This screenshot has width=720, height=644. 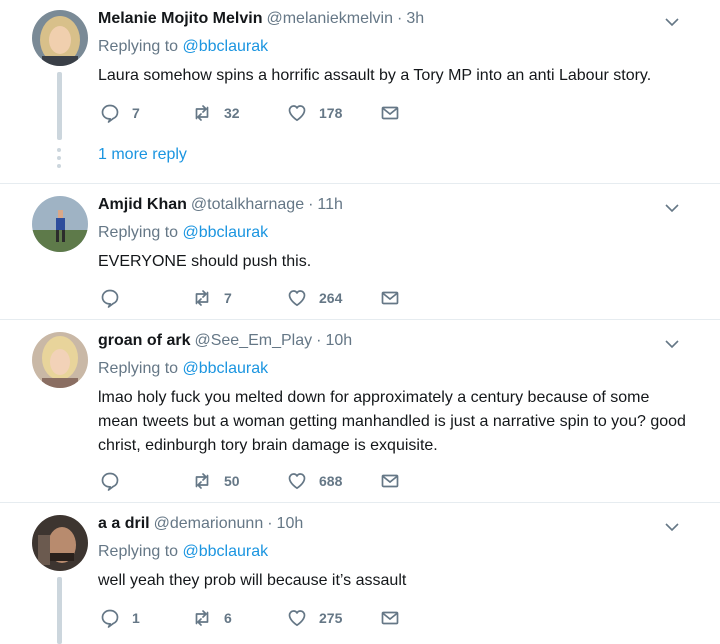 I want to click on like-count: 264, so click(x=331, y=298).